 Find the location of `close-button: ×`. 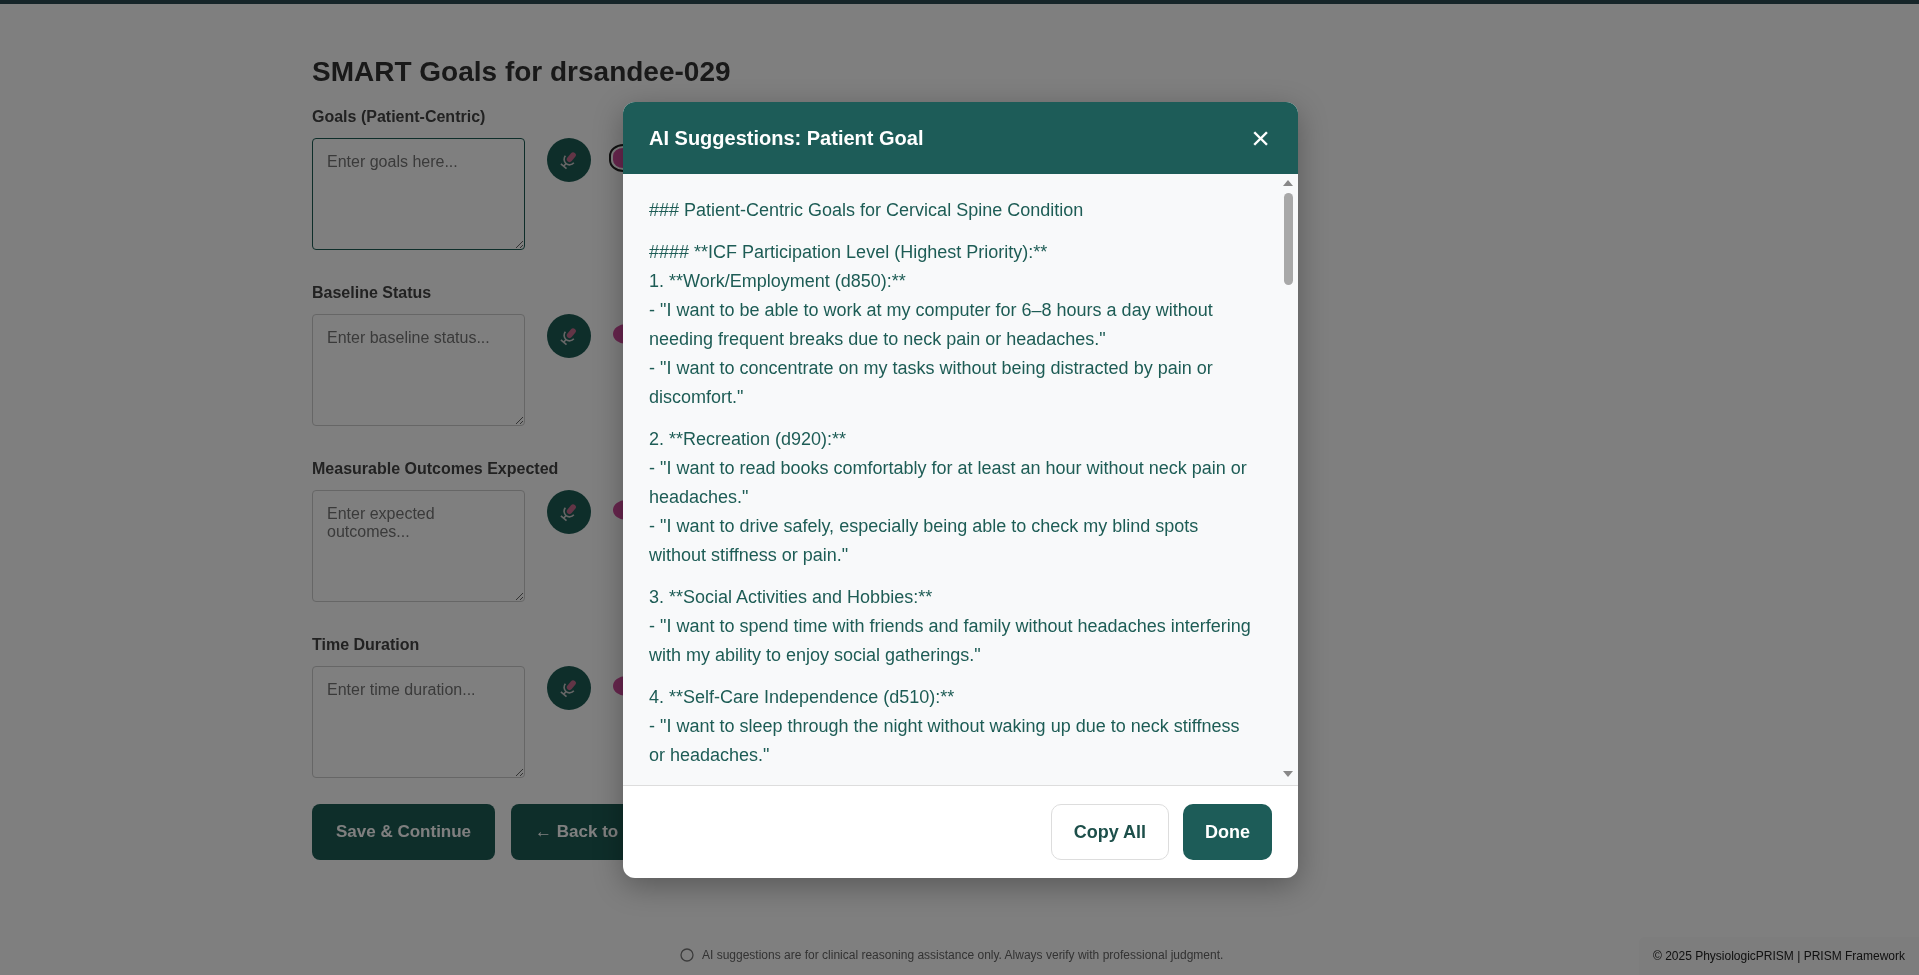

close-button: × is located at coordinates (1260, 138).